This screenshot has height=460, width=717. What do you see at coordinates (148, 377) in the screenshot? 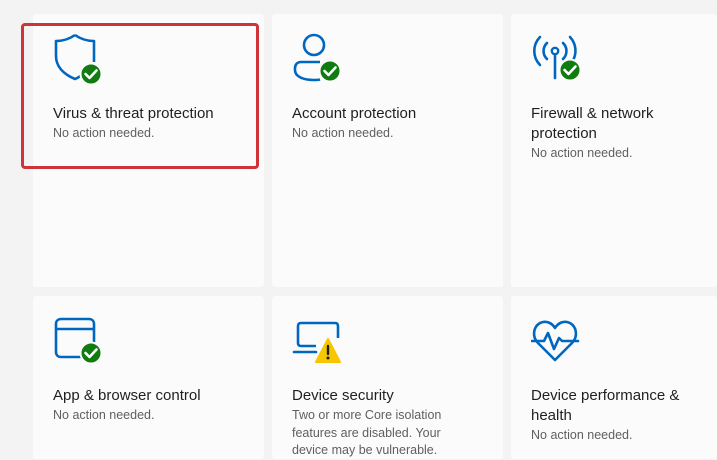
I see `tile-app-browser-control: App & browser control No action needed.` at bounding box center [148, 377].